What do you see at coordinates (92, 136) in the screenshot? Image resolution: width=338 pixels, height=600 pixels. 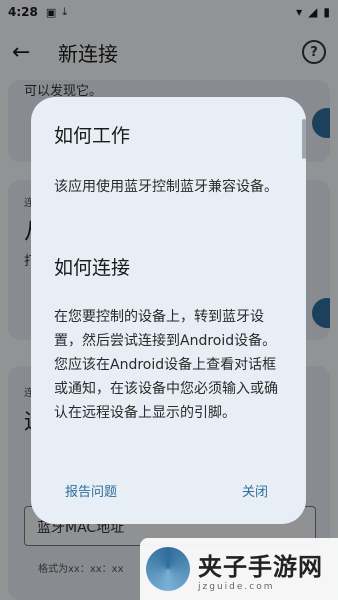 I see `dialog-heading-how-it-works: 如何工作` at bounding box center [92, 136].